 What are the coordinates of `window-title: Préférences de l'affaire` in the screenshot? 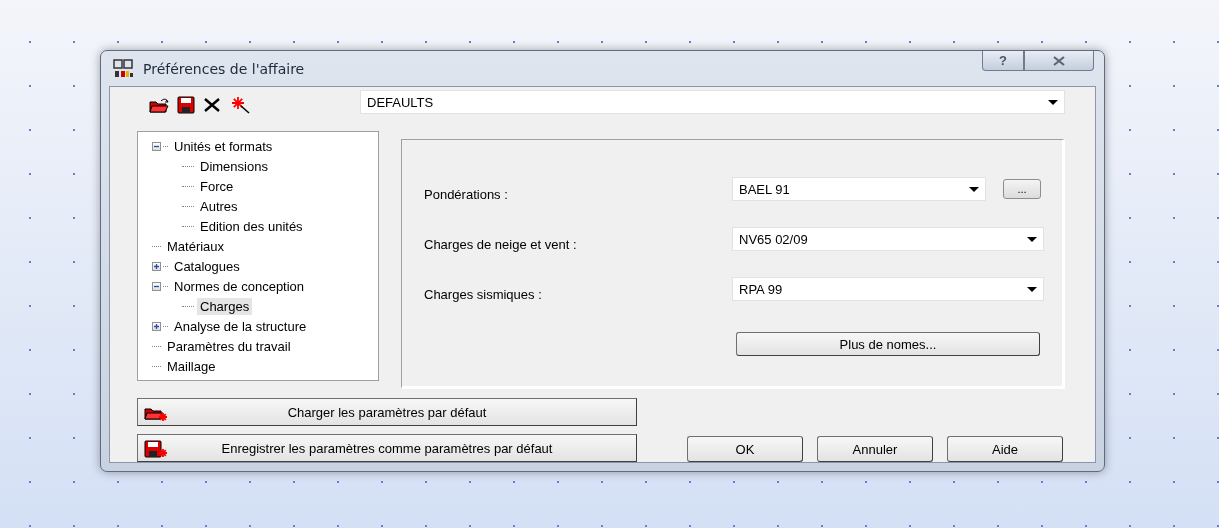 It's located at (224, 68).